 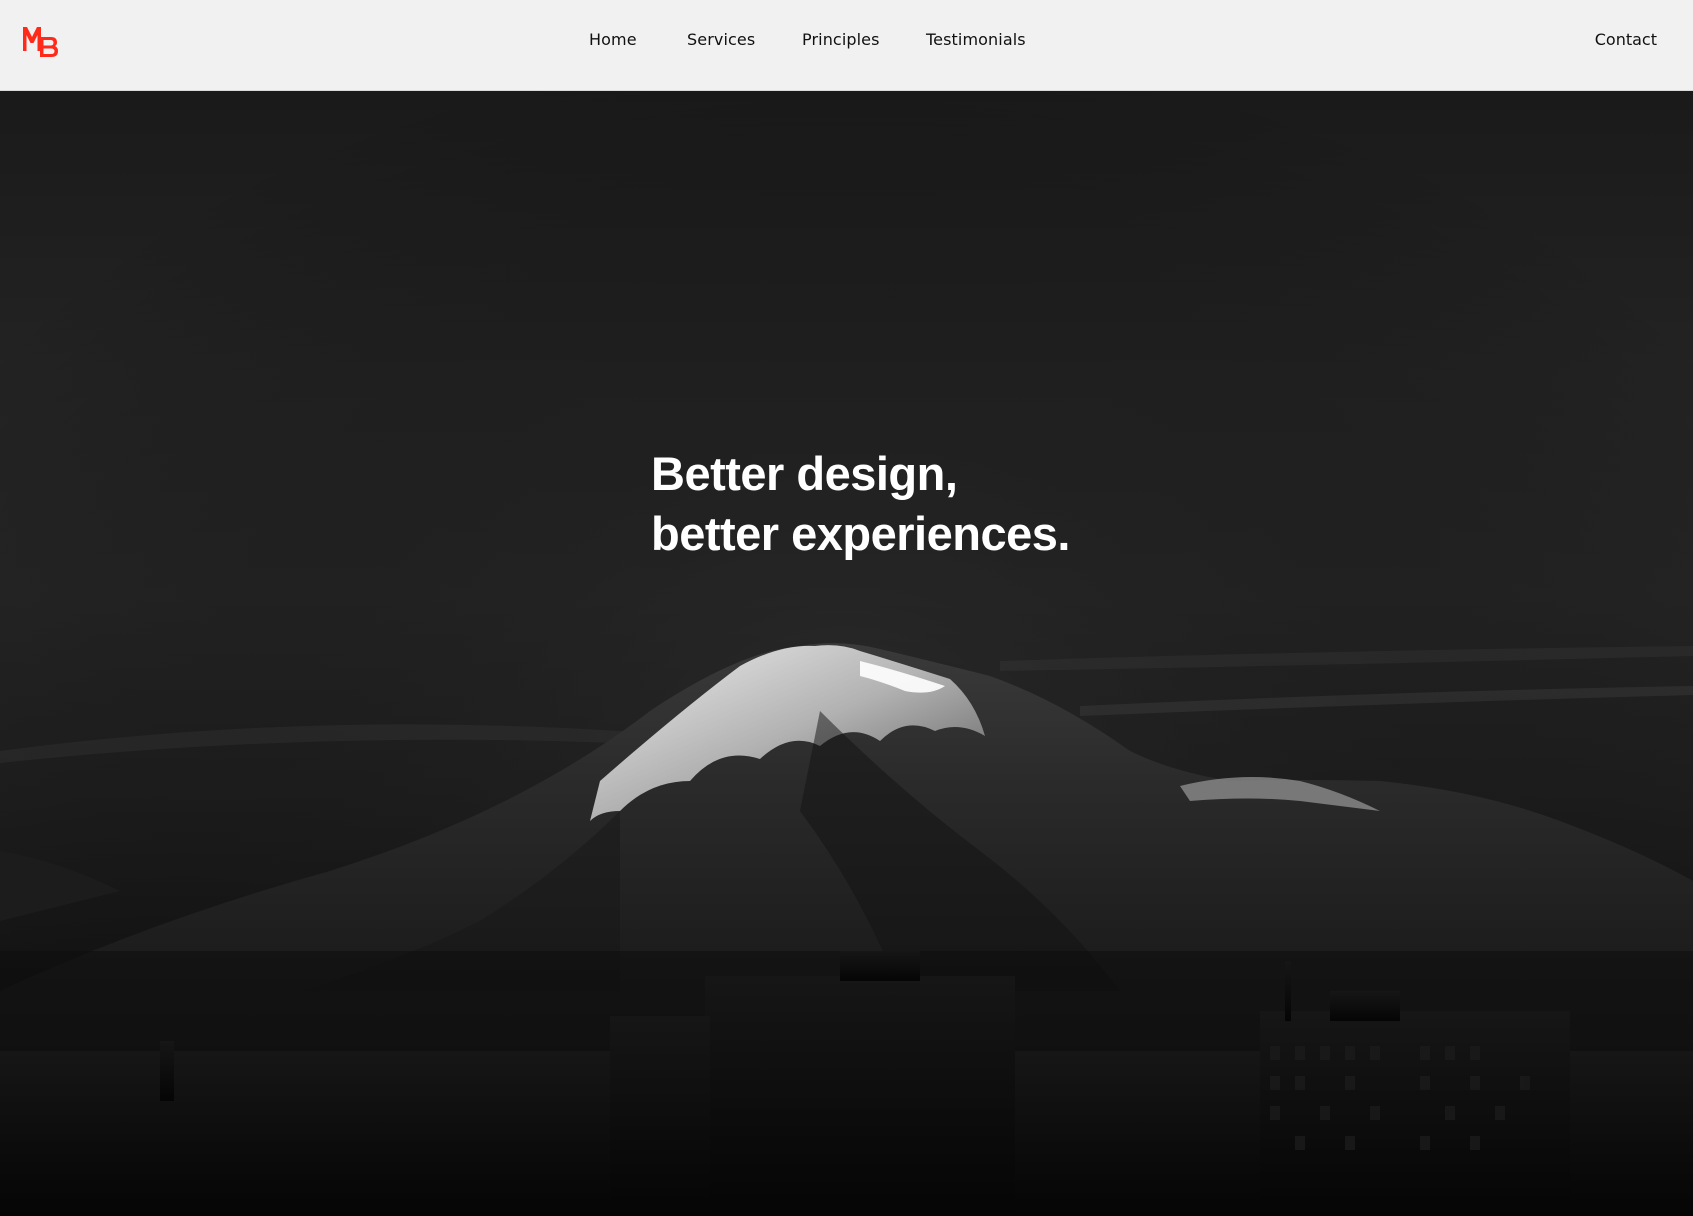 What do you see at coordinates (841, 39) in the screenshot?
I see `nav-principles-link: Principles` at bounding box center [841, 39].